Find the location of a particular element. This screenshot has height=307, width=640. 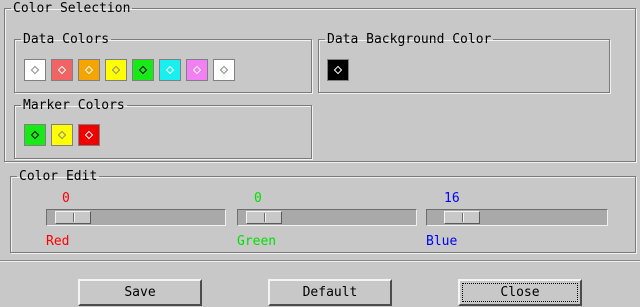

blue-value: 16 is located at coordinates (452, 198).